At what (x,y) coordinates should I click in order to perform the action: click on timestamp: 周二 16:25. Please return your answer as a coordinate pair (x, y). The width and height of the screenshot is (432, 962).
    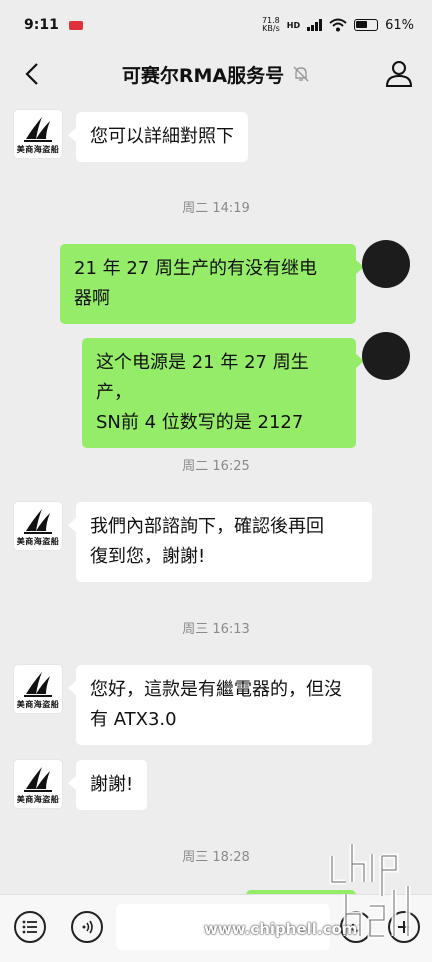
    Looking at the image, I should click on (216, 466).